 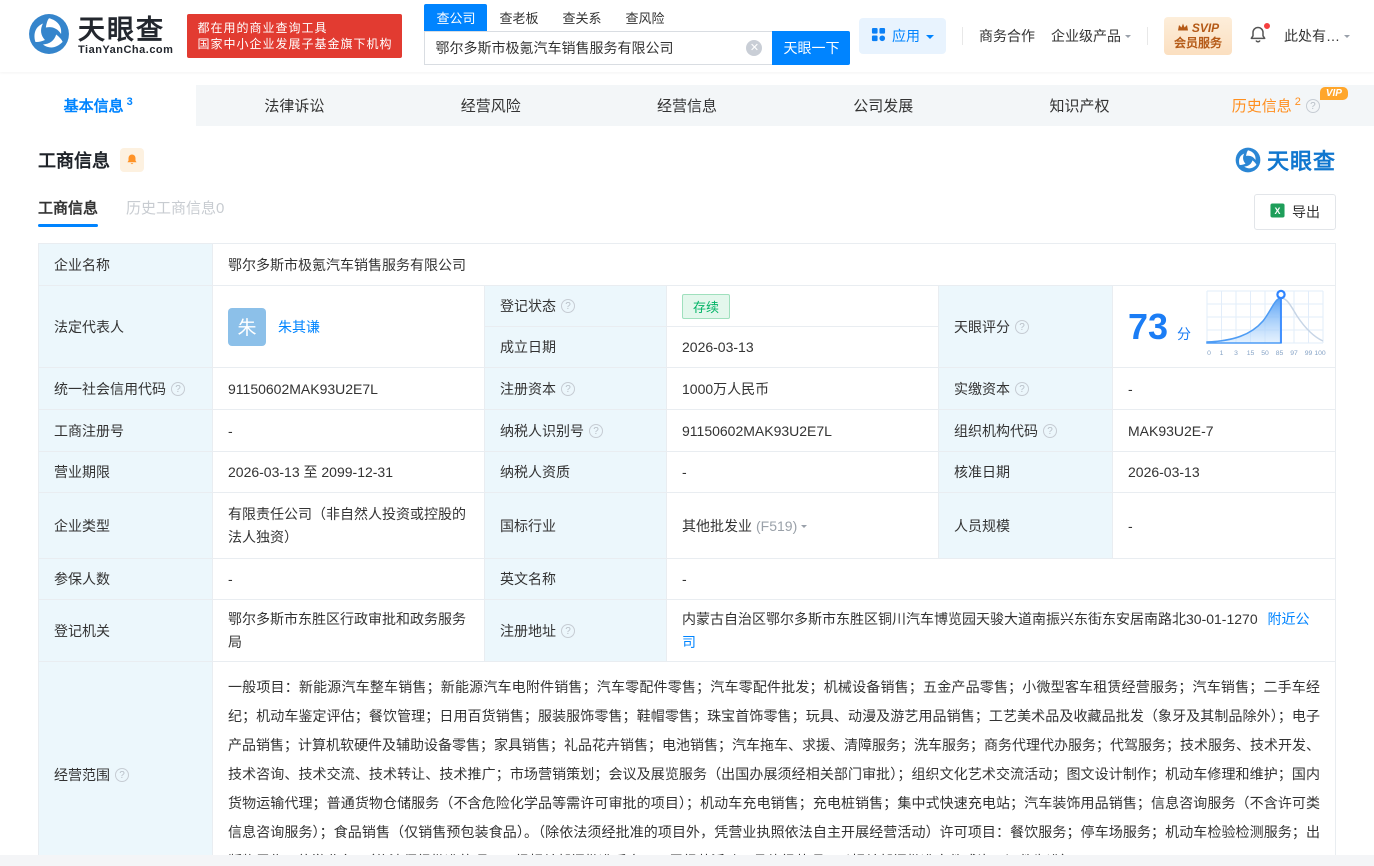 I want to click on tab-company-development: 公司发展, so click(x=883, y=105).